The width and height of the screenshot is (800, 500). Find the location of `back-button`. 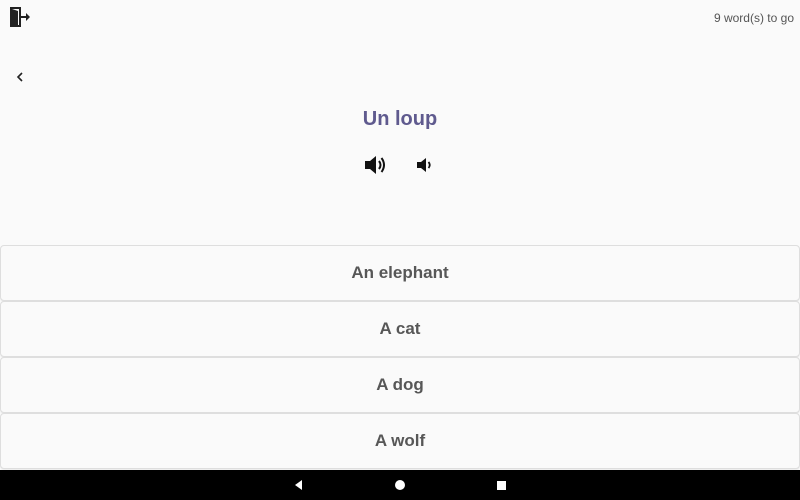

back-button is located at coordinates (21, 77).